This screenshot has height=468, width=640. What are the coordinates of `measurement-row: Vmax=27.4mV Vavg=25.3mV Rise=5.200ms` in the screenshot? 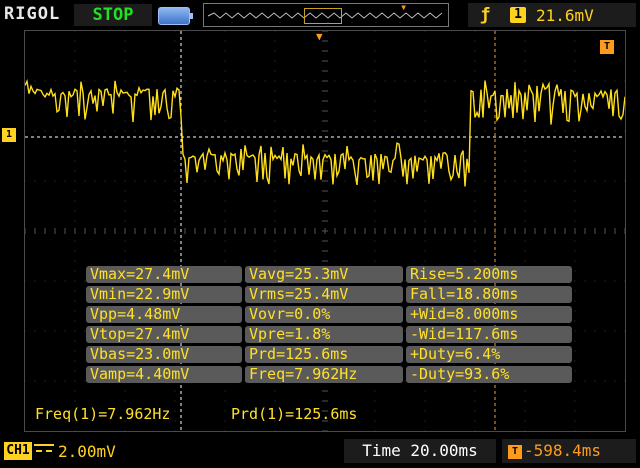 It's located at (329, 274).